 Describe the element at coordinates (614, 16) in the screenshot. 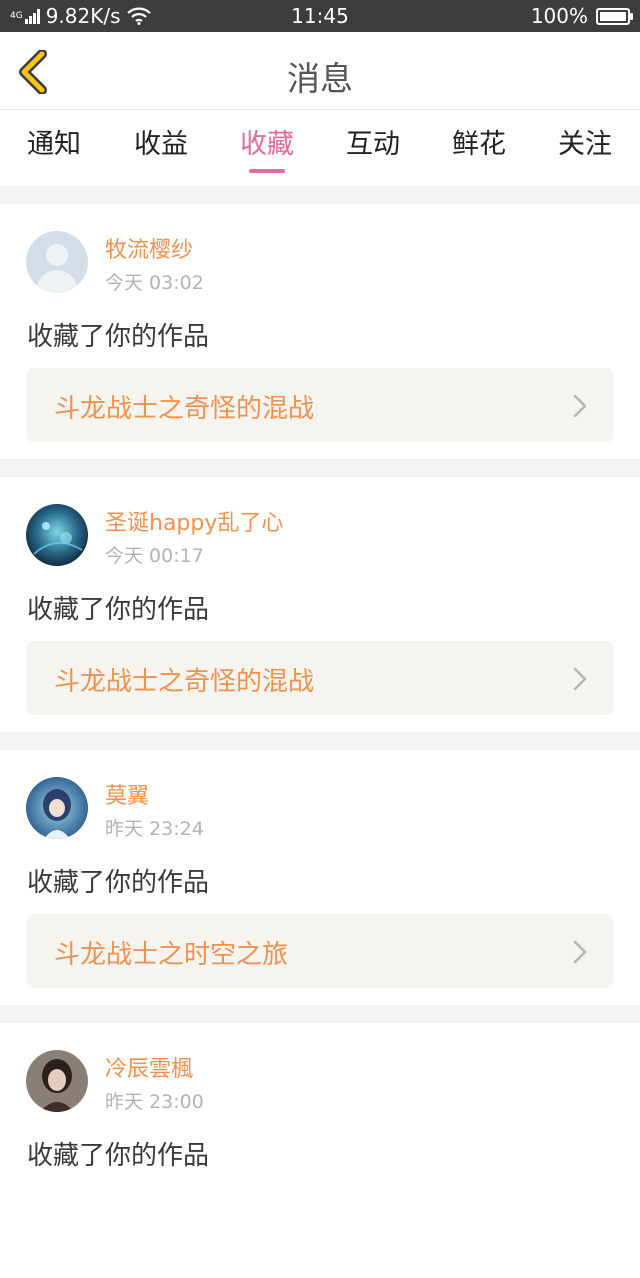

I see `battery-icon` at that location.